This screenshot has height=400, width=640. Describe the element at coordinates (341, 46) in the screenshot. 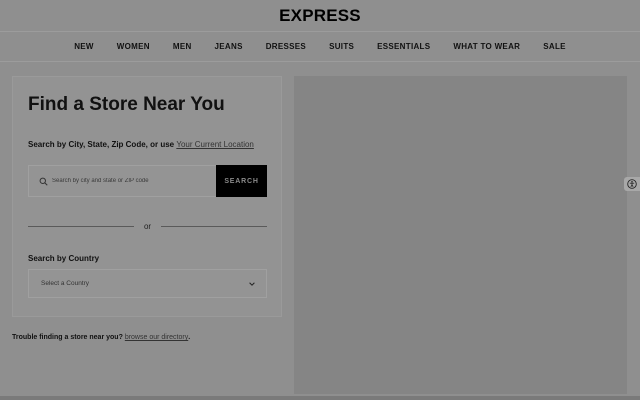

I see `nav-item-suits: SUITS` at that location.